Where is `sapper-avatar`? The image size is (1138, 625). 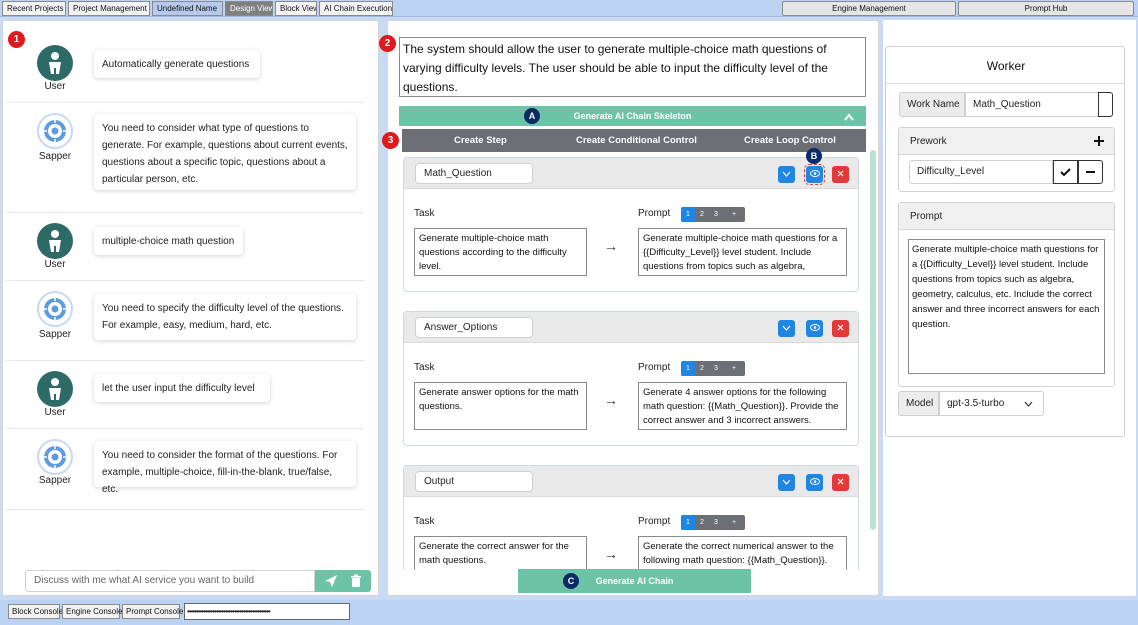 sapper-avatar is located at coordinates (55, 457).